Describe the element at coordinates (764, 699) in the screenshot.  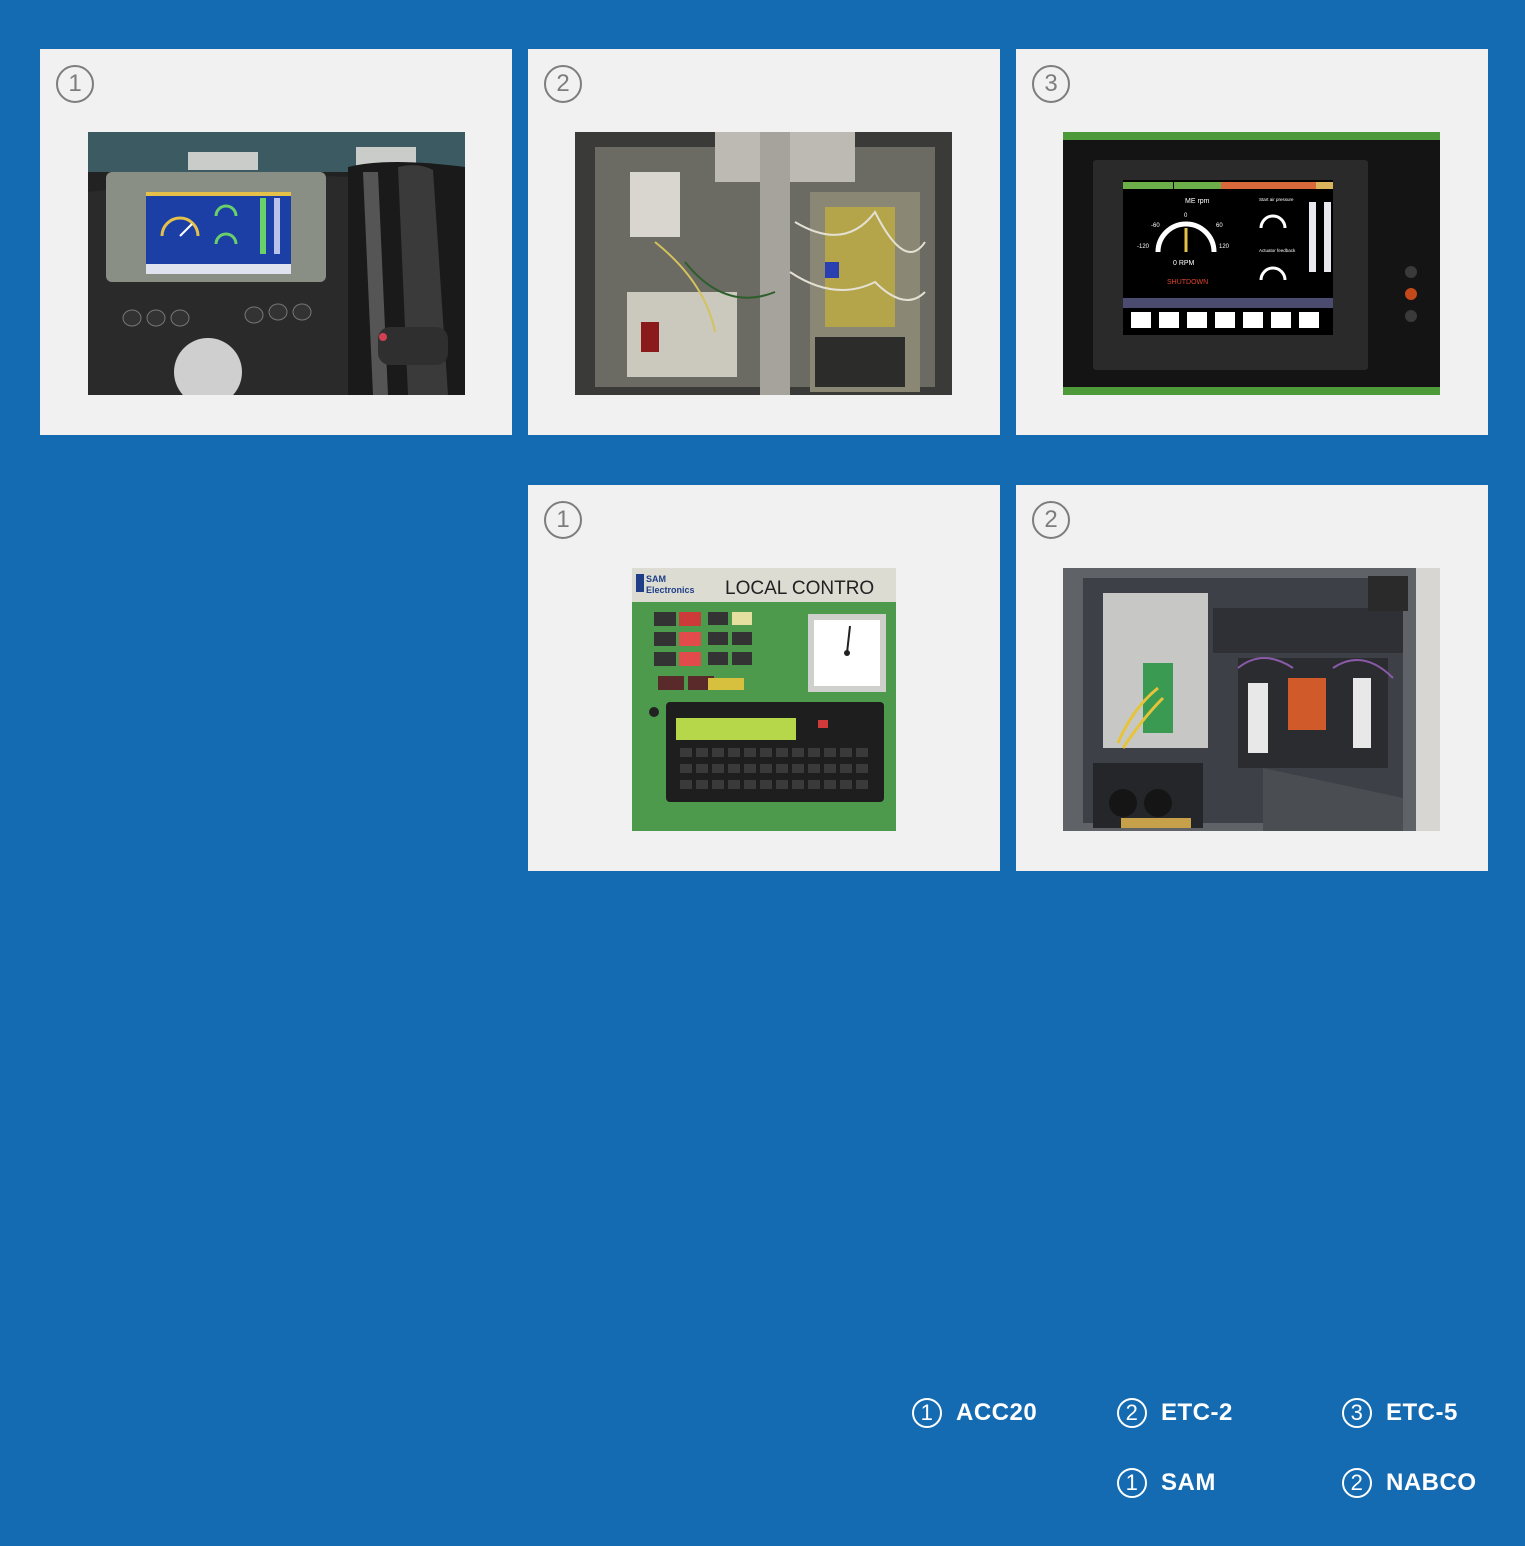
I see `sam-local-control-photo: SAM Electronics LOCAL CONTRO` at that location.